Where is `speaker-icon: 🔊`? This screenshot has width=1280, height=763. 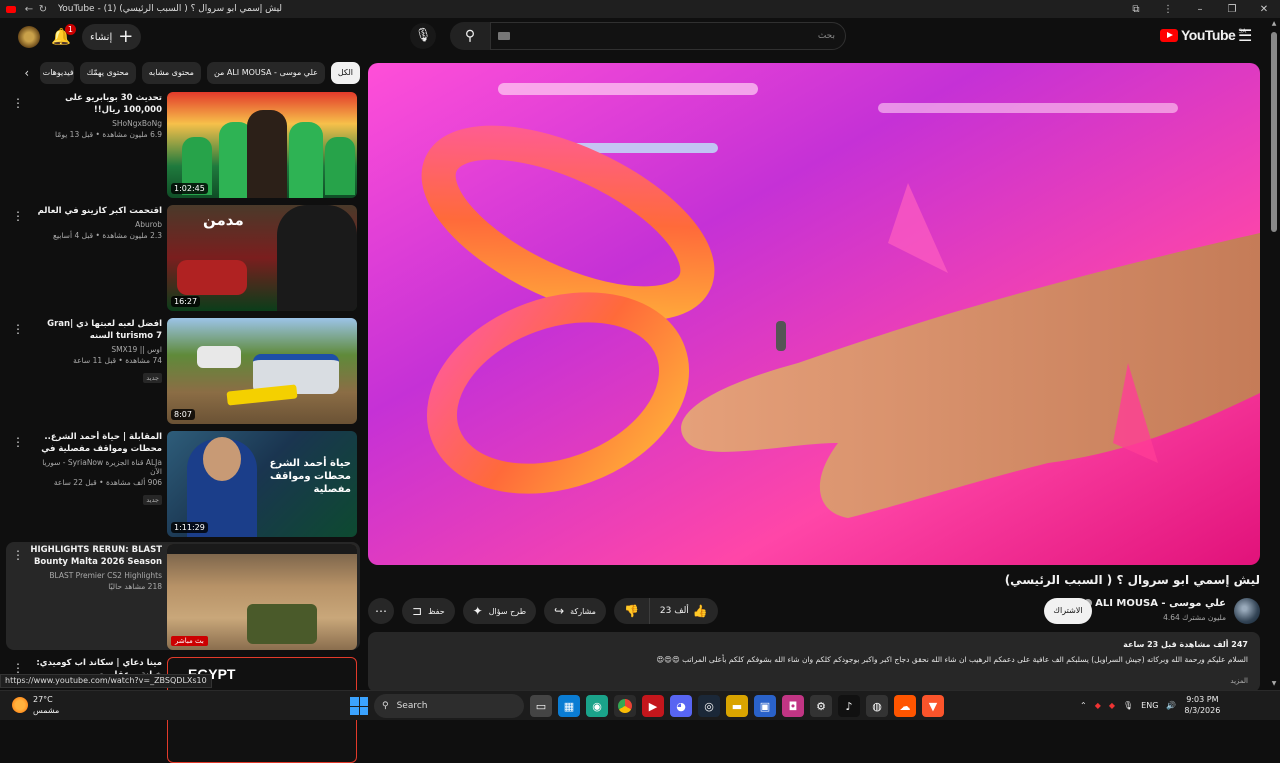 speaker-icon: 🔊 is located at coordinates (1171, 705).